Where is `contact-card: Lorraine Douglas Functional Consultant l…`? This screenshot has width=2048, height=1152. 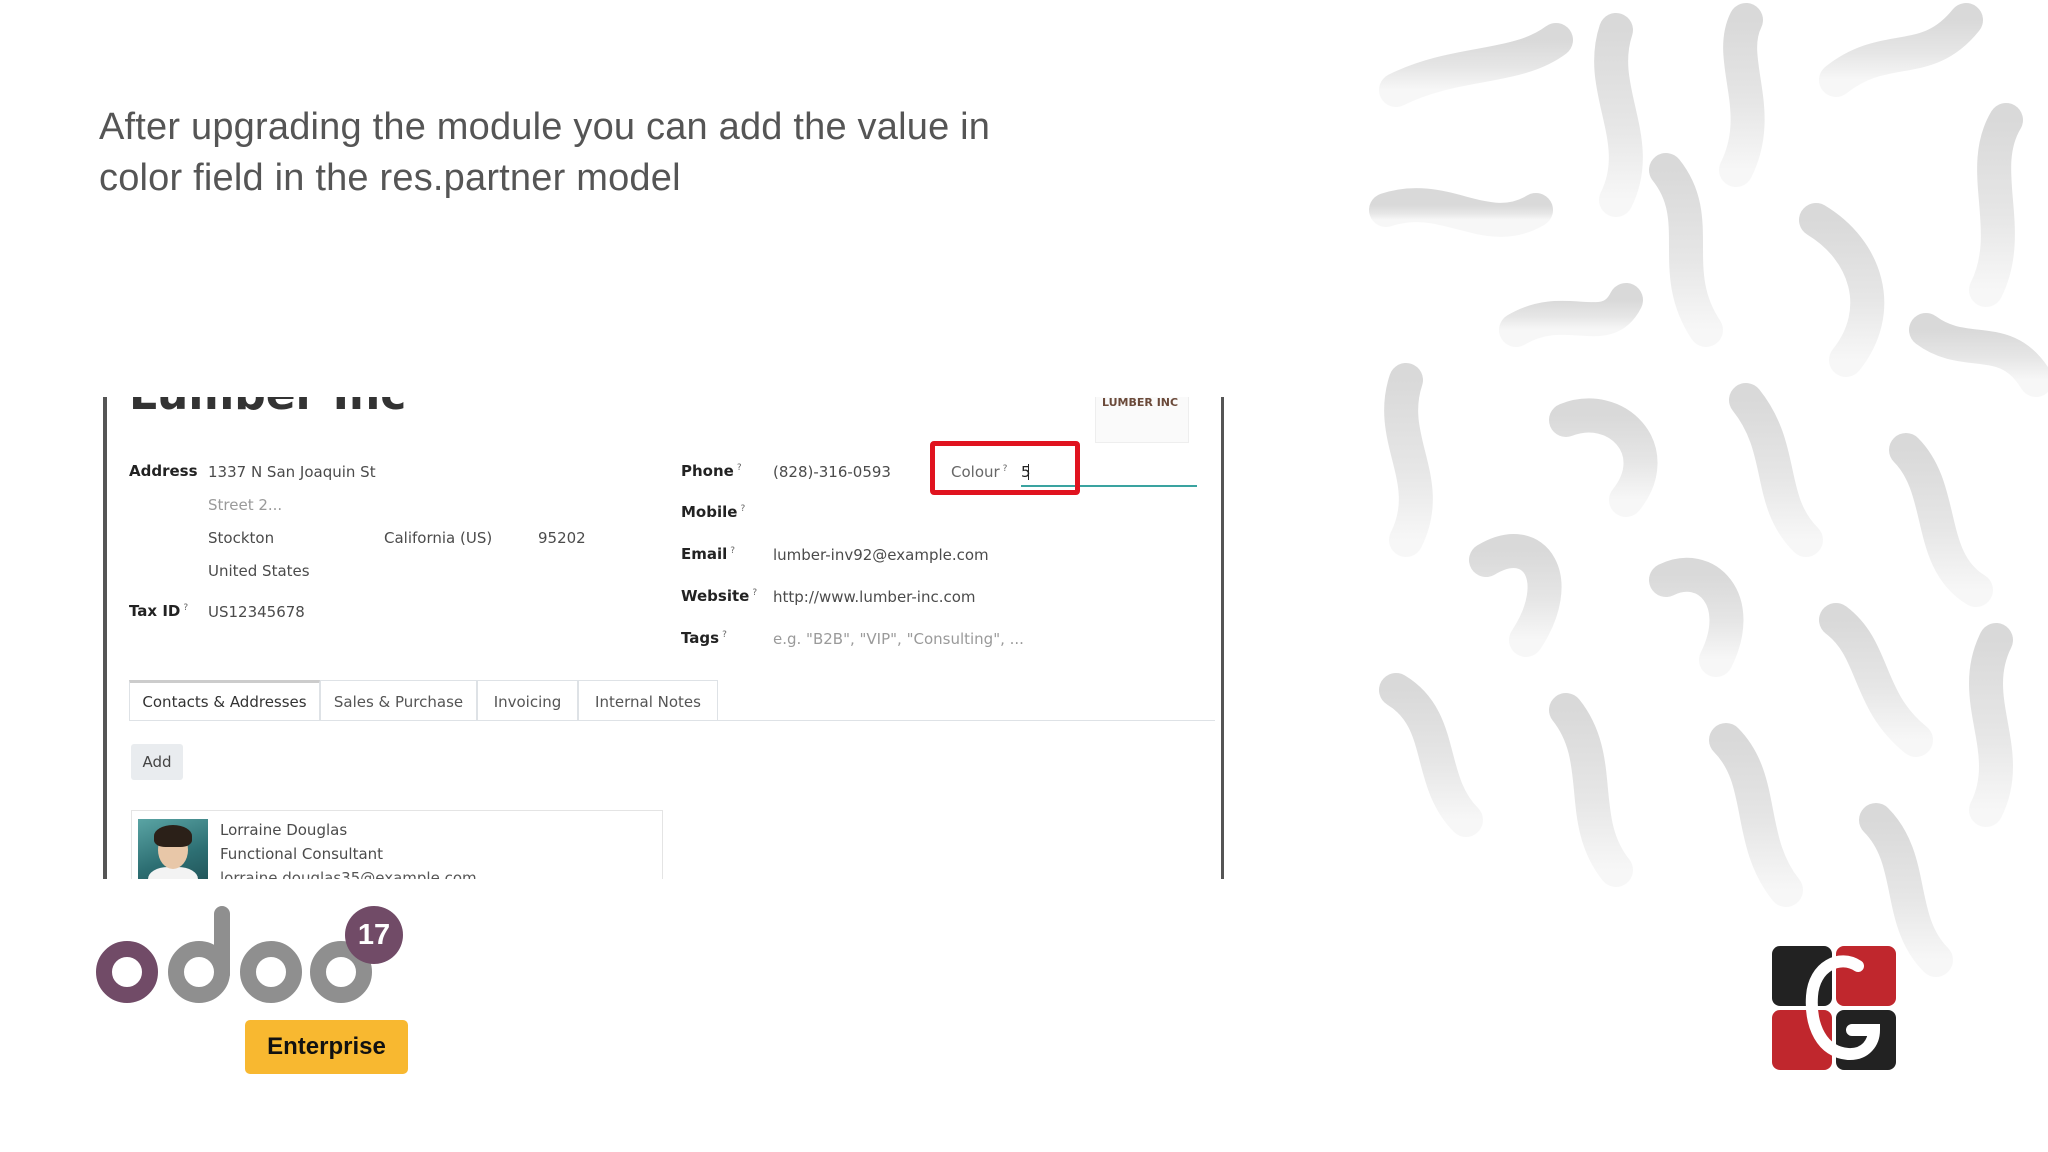 contact-card: Lorraine Douglas Functional Consultant l… is located at coordinates (397, 844).